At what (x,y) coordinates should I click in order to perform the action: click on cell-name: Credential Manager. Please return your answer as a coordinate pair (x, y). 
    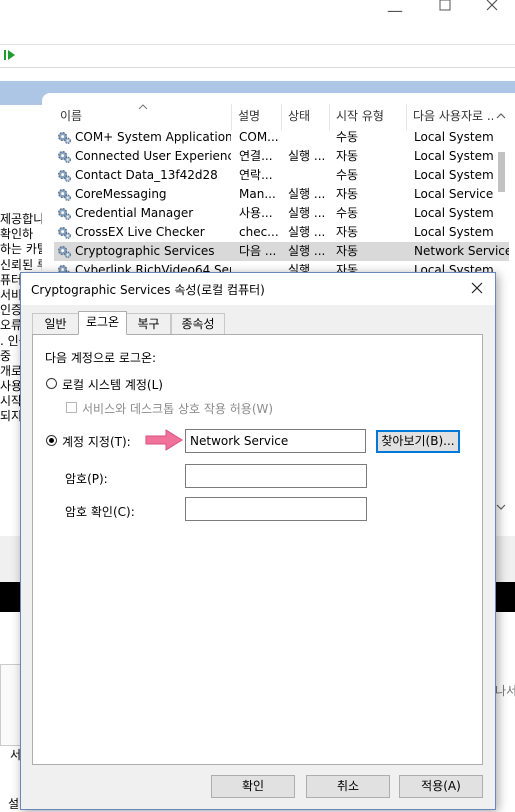
    Looking at the image, I should click on (134, 213).